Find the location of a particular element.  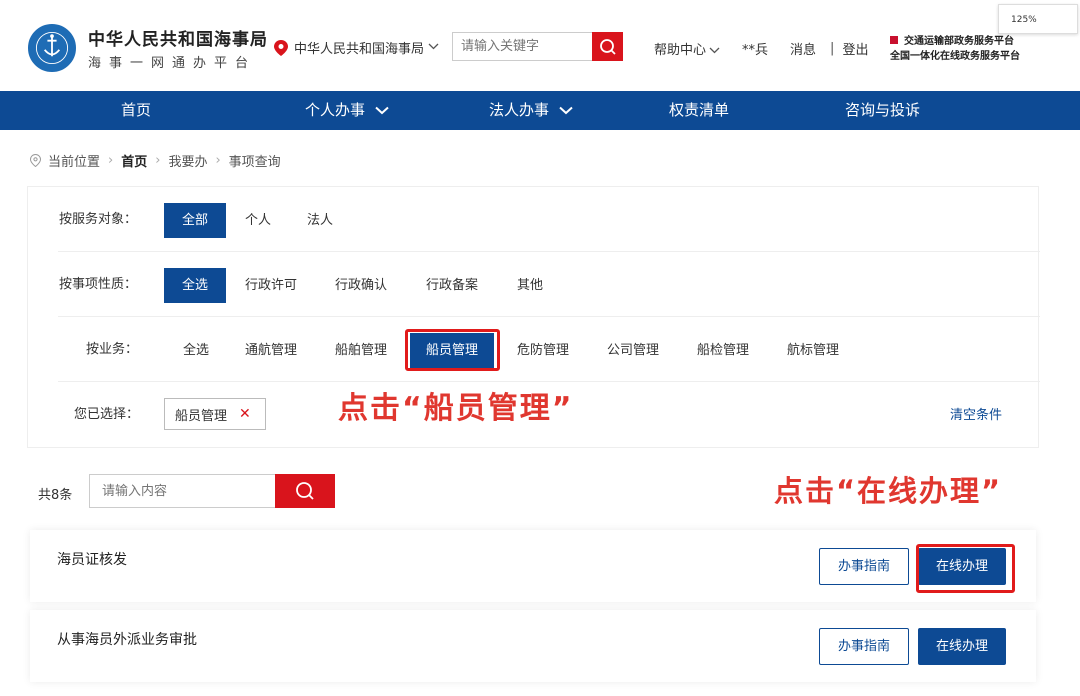

annotation-click-online: 点击“在线办理” is located at coordinates (888, 491).